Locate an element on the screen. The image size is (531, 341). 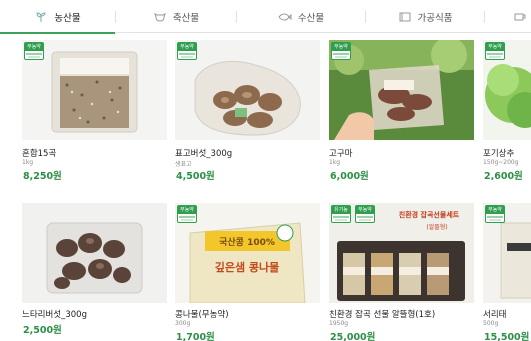
tab-label: 가공식품 is located at coordinates (435, 18).